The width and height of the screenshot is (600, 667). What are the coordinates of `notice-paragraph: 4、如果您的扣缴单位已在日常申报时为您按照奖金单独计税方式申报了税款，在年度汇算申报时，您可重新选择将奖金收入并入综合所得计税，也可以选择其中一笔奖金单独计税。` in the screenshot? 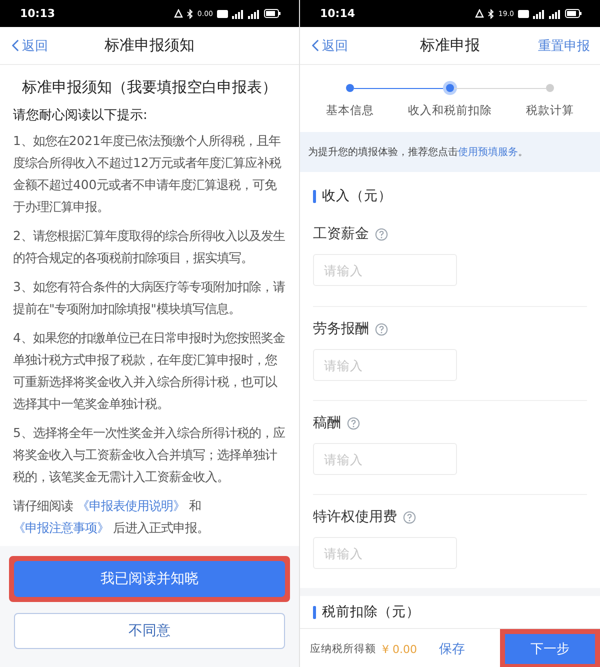 It's located at (149, 371).